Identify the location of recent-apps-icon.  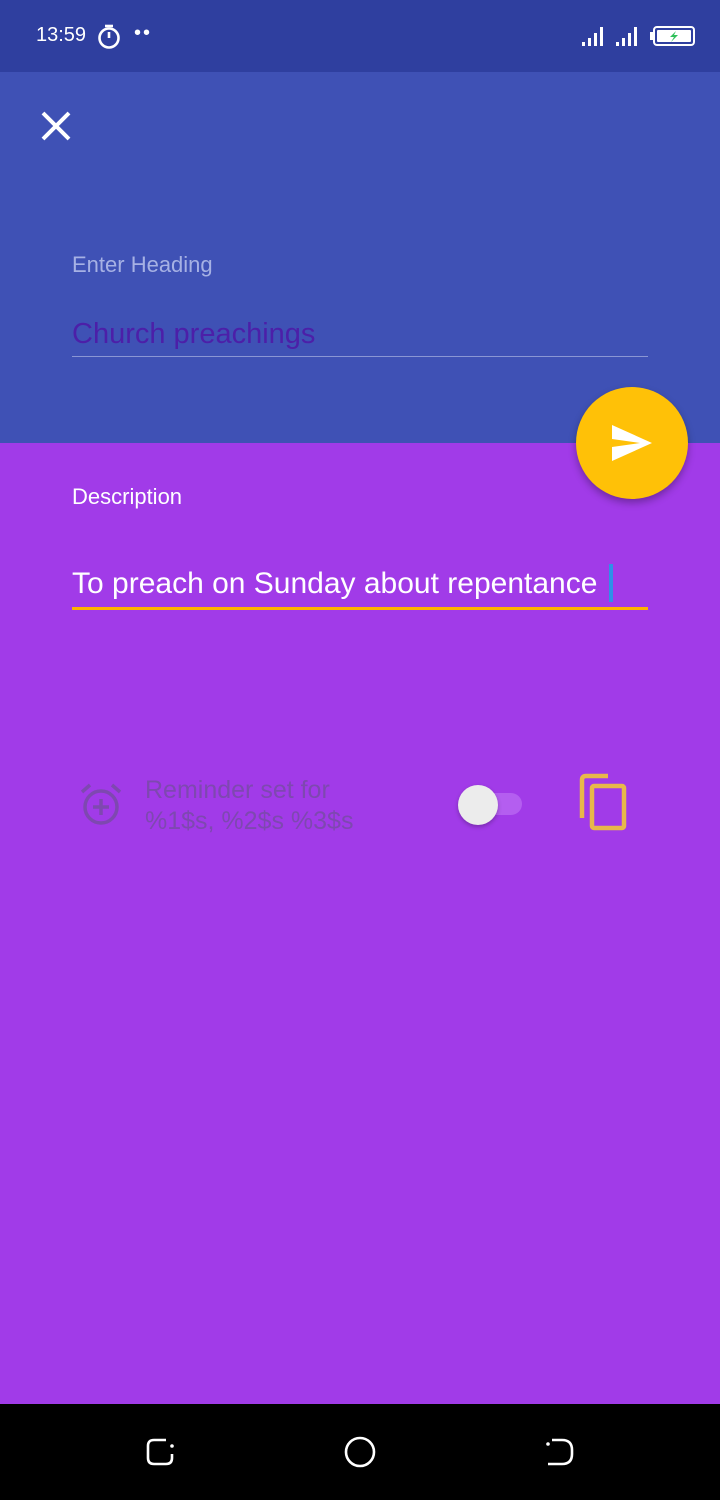
(160, 1452).